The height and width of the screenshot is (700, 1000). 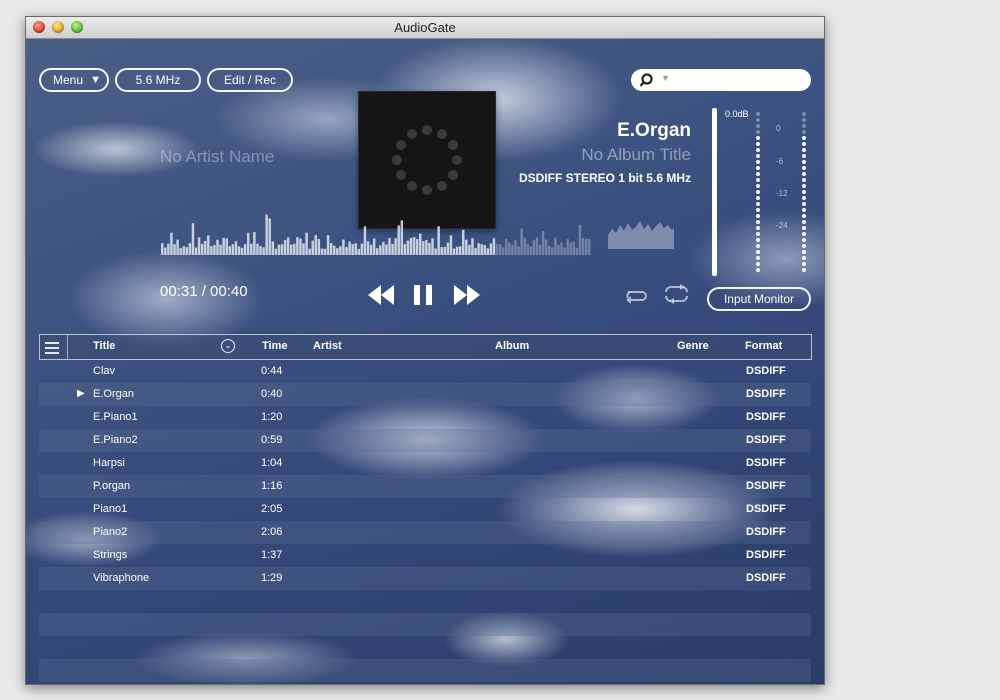 I want to click on search-options-chevron-icon: ▼, so click(x=665, y=78).